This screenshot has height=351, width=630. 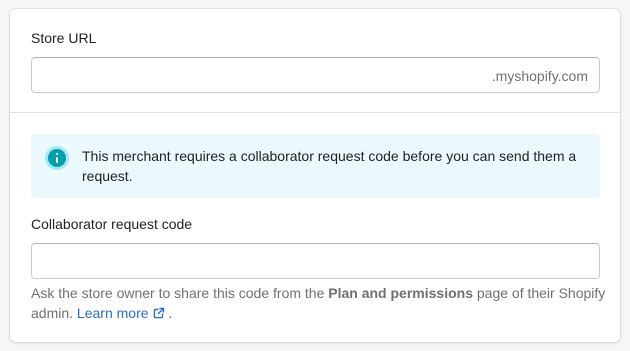 What do you see at coordinates (64, 38) in the screenshot?
I see `store-url-label: Store URL` at bounding box center [64, 38].